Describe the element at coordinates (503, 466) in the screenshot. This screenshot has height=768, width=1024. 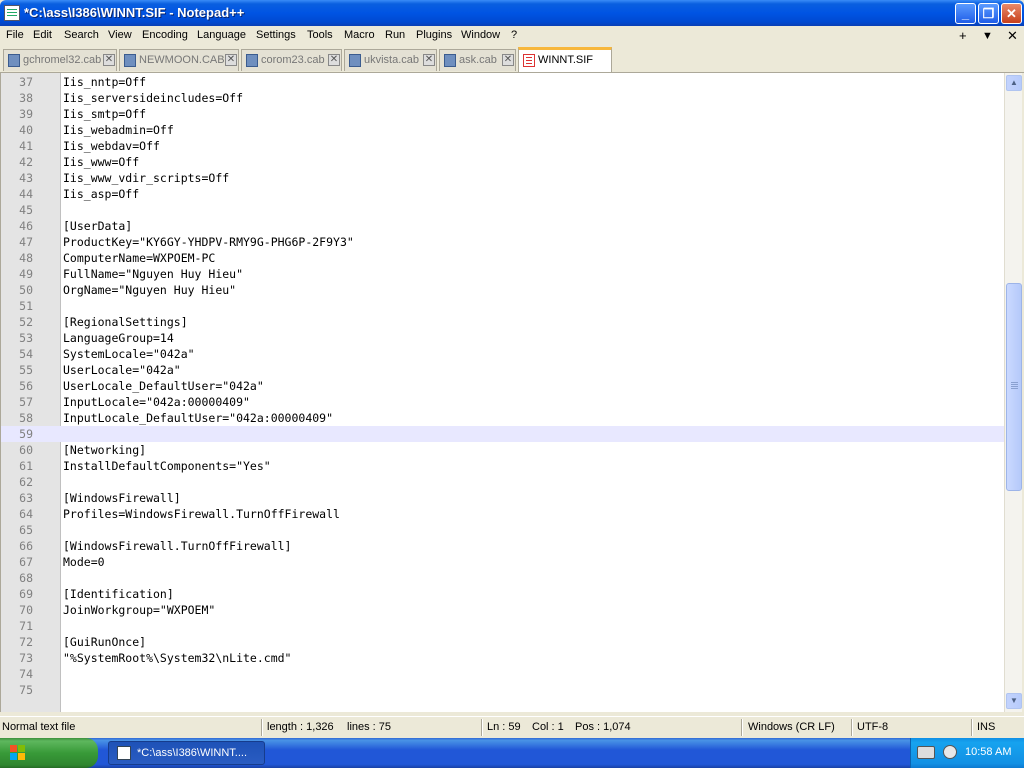
I see `editor-line: 61 InstallDefaultComponents="Yes"` at that location.